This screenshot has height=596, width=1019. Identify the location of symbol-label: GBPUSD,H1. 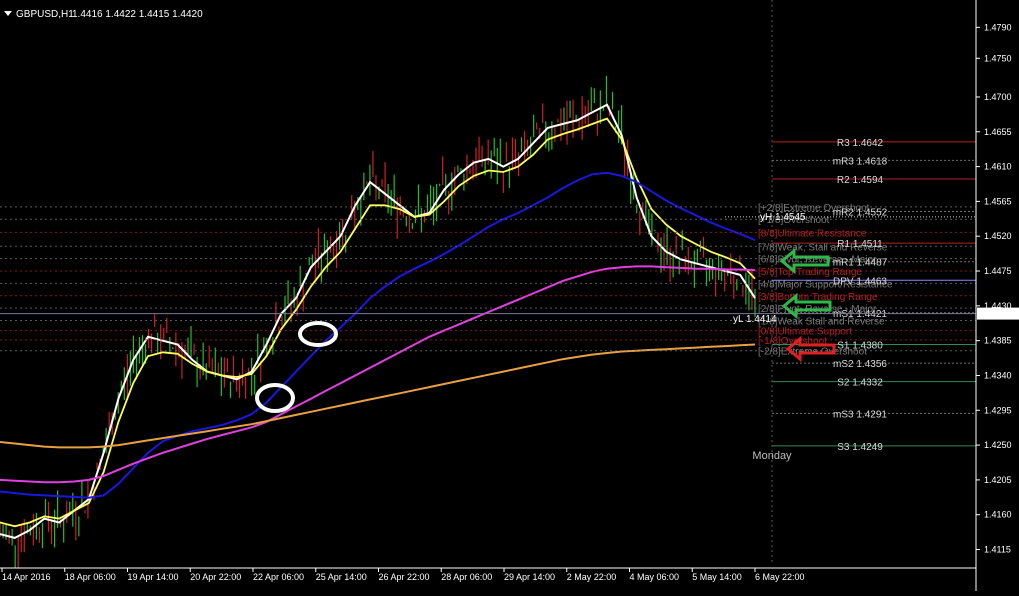
(45, 14).